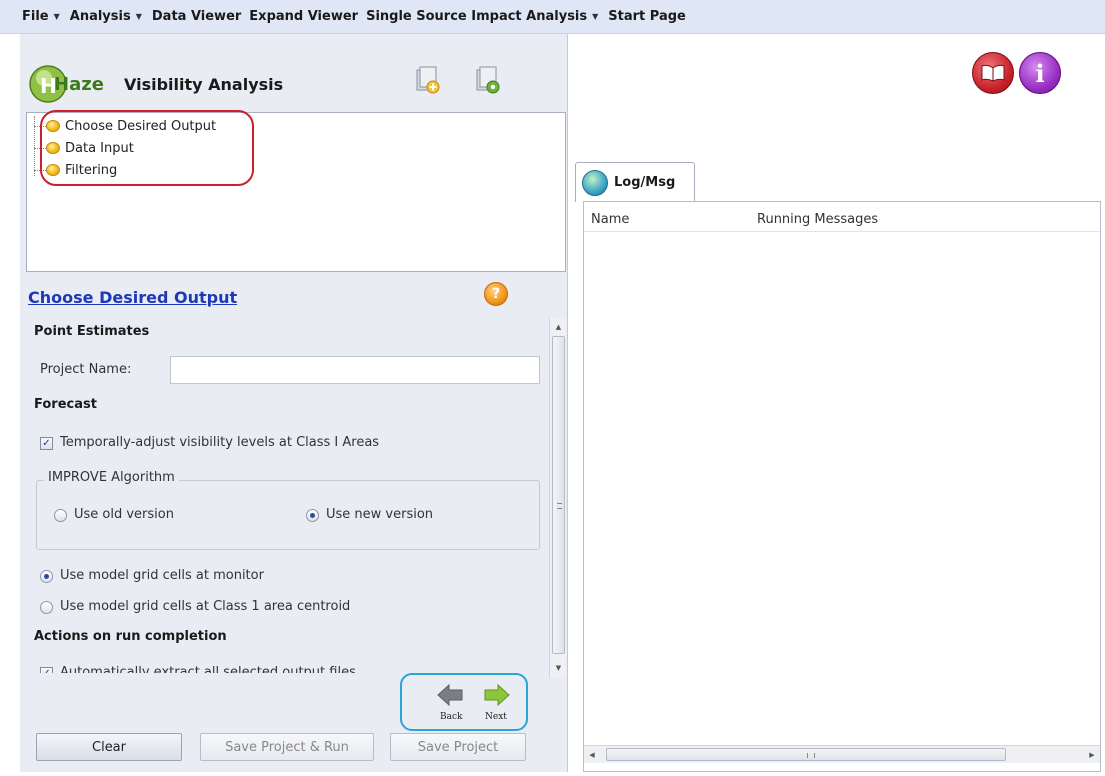 The image size is (1105, 776). I want to click on add-project-icon, so click(427, 80).